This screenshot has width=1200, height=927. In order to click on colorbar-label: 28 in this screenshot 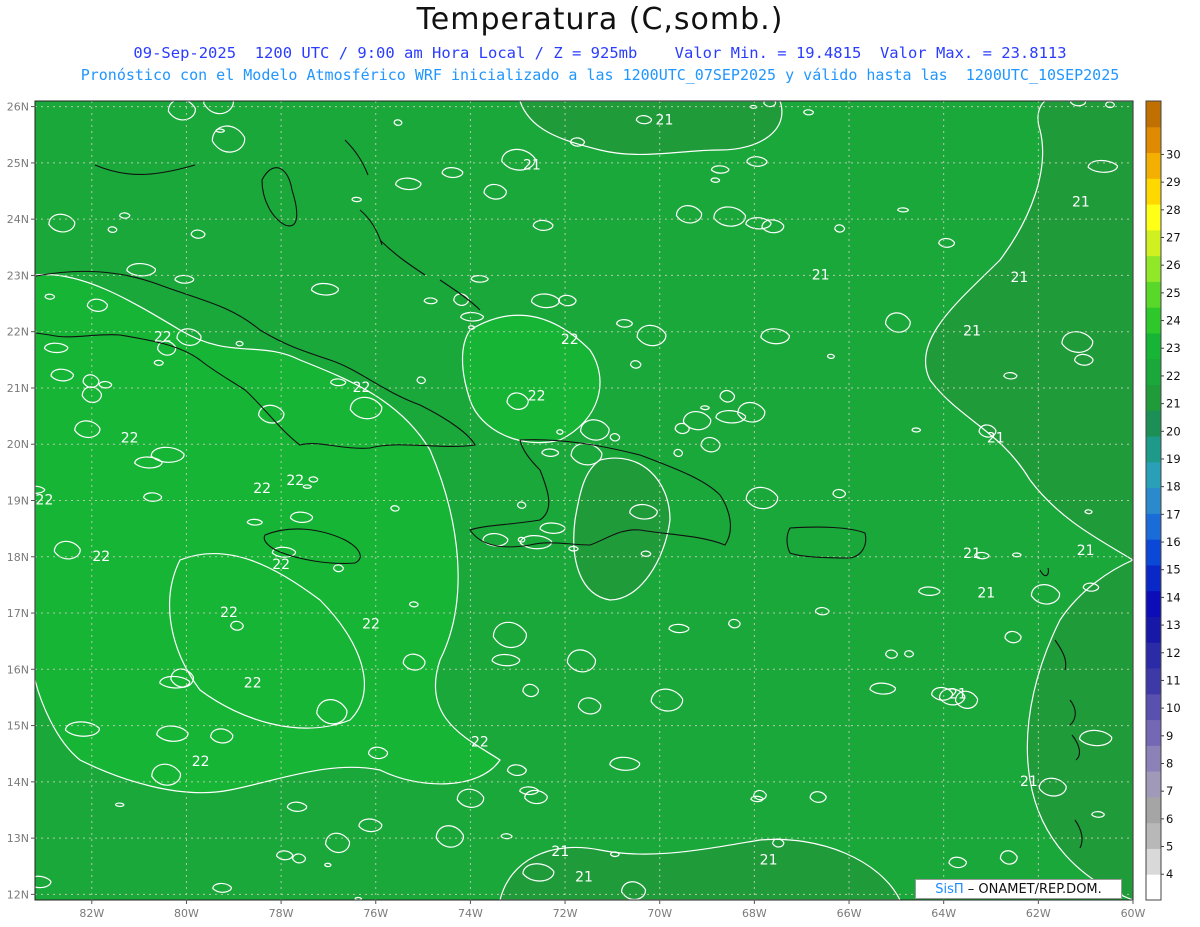, I will do `click(1173, 210)`.